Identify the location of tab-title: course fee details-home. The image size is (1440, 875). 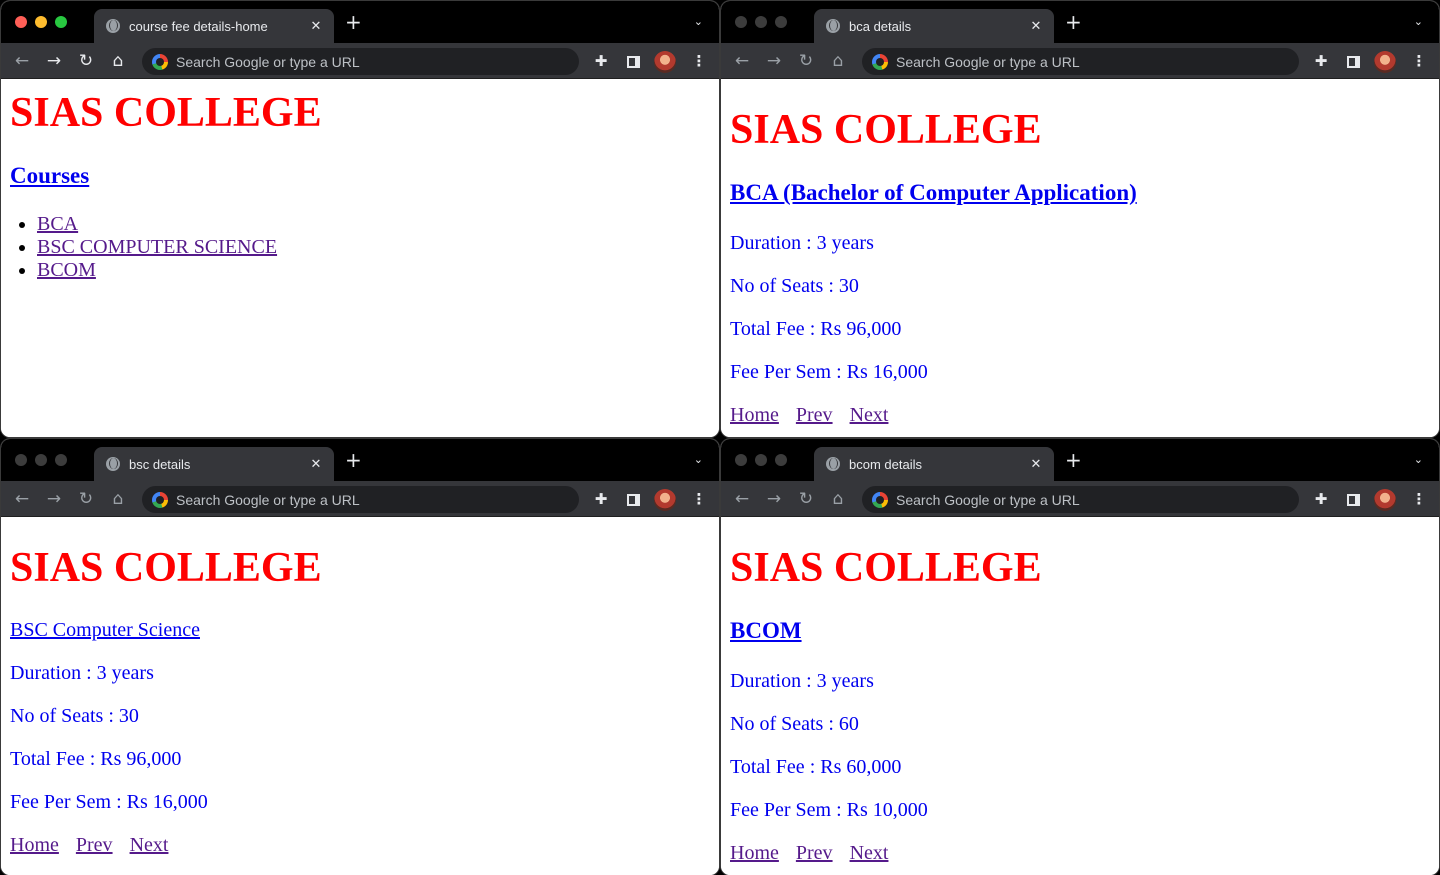
(198, 26).